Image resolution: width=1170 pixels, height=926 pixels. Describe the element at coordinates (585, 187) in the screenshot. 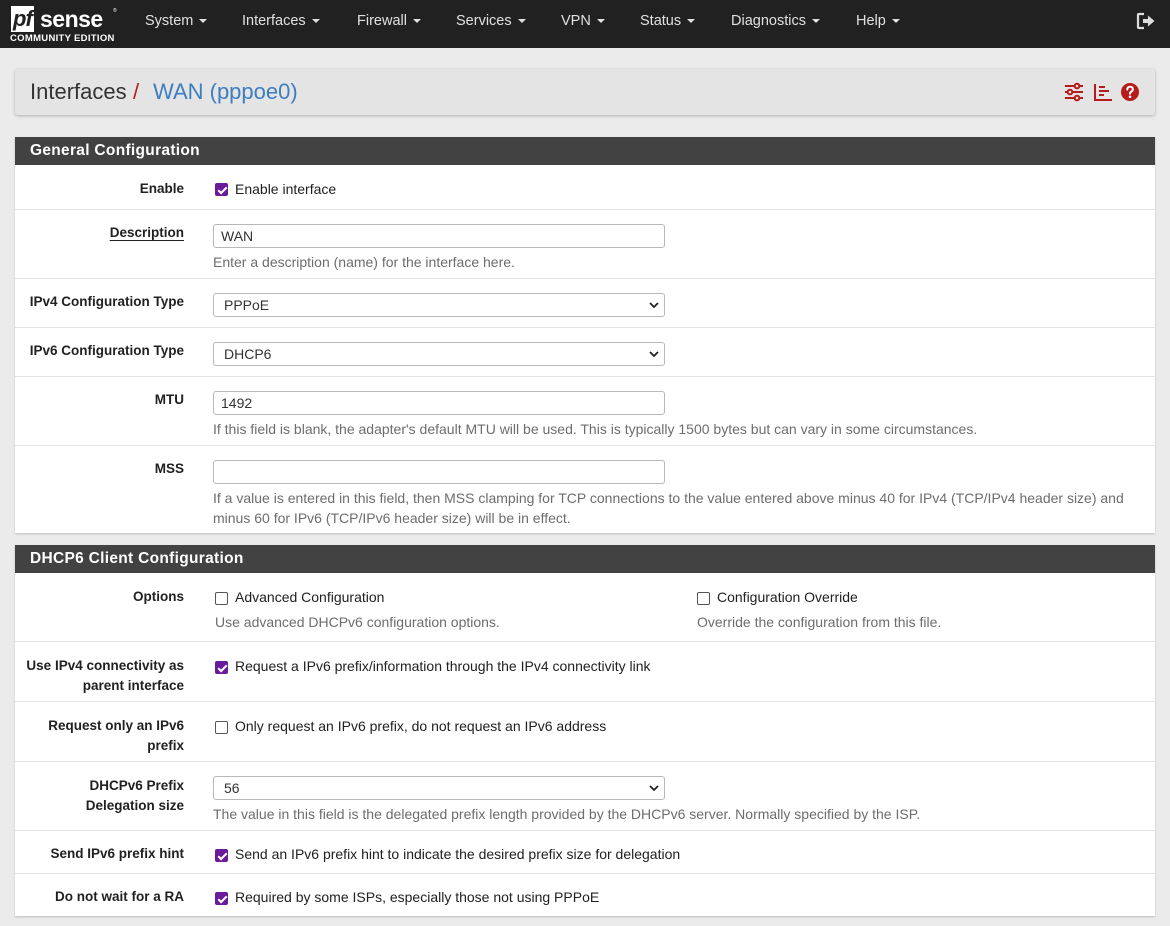

I see `enable-row: Enable Enable interface` at that location.